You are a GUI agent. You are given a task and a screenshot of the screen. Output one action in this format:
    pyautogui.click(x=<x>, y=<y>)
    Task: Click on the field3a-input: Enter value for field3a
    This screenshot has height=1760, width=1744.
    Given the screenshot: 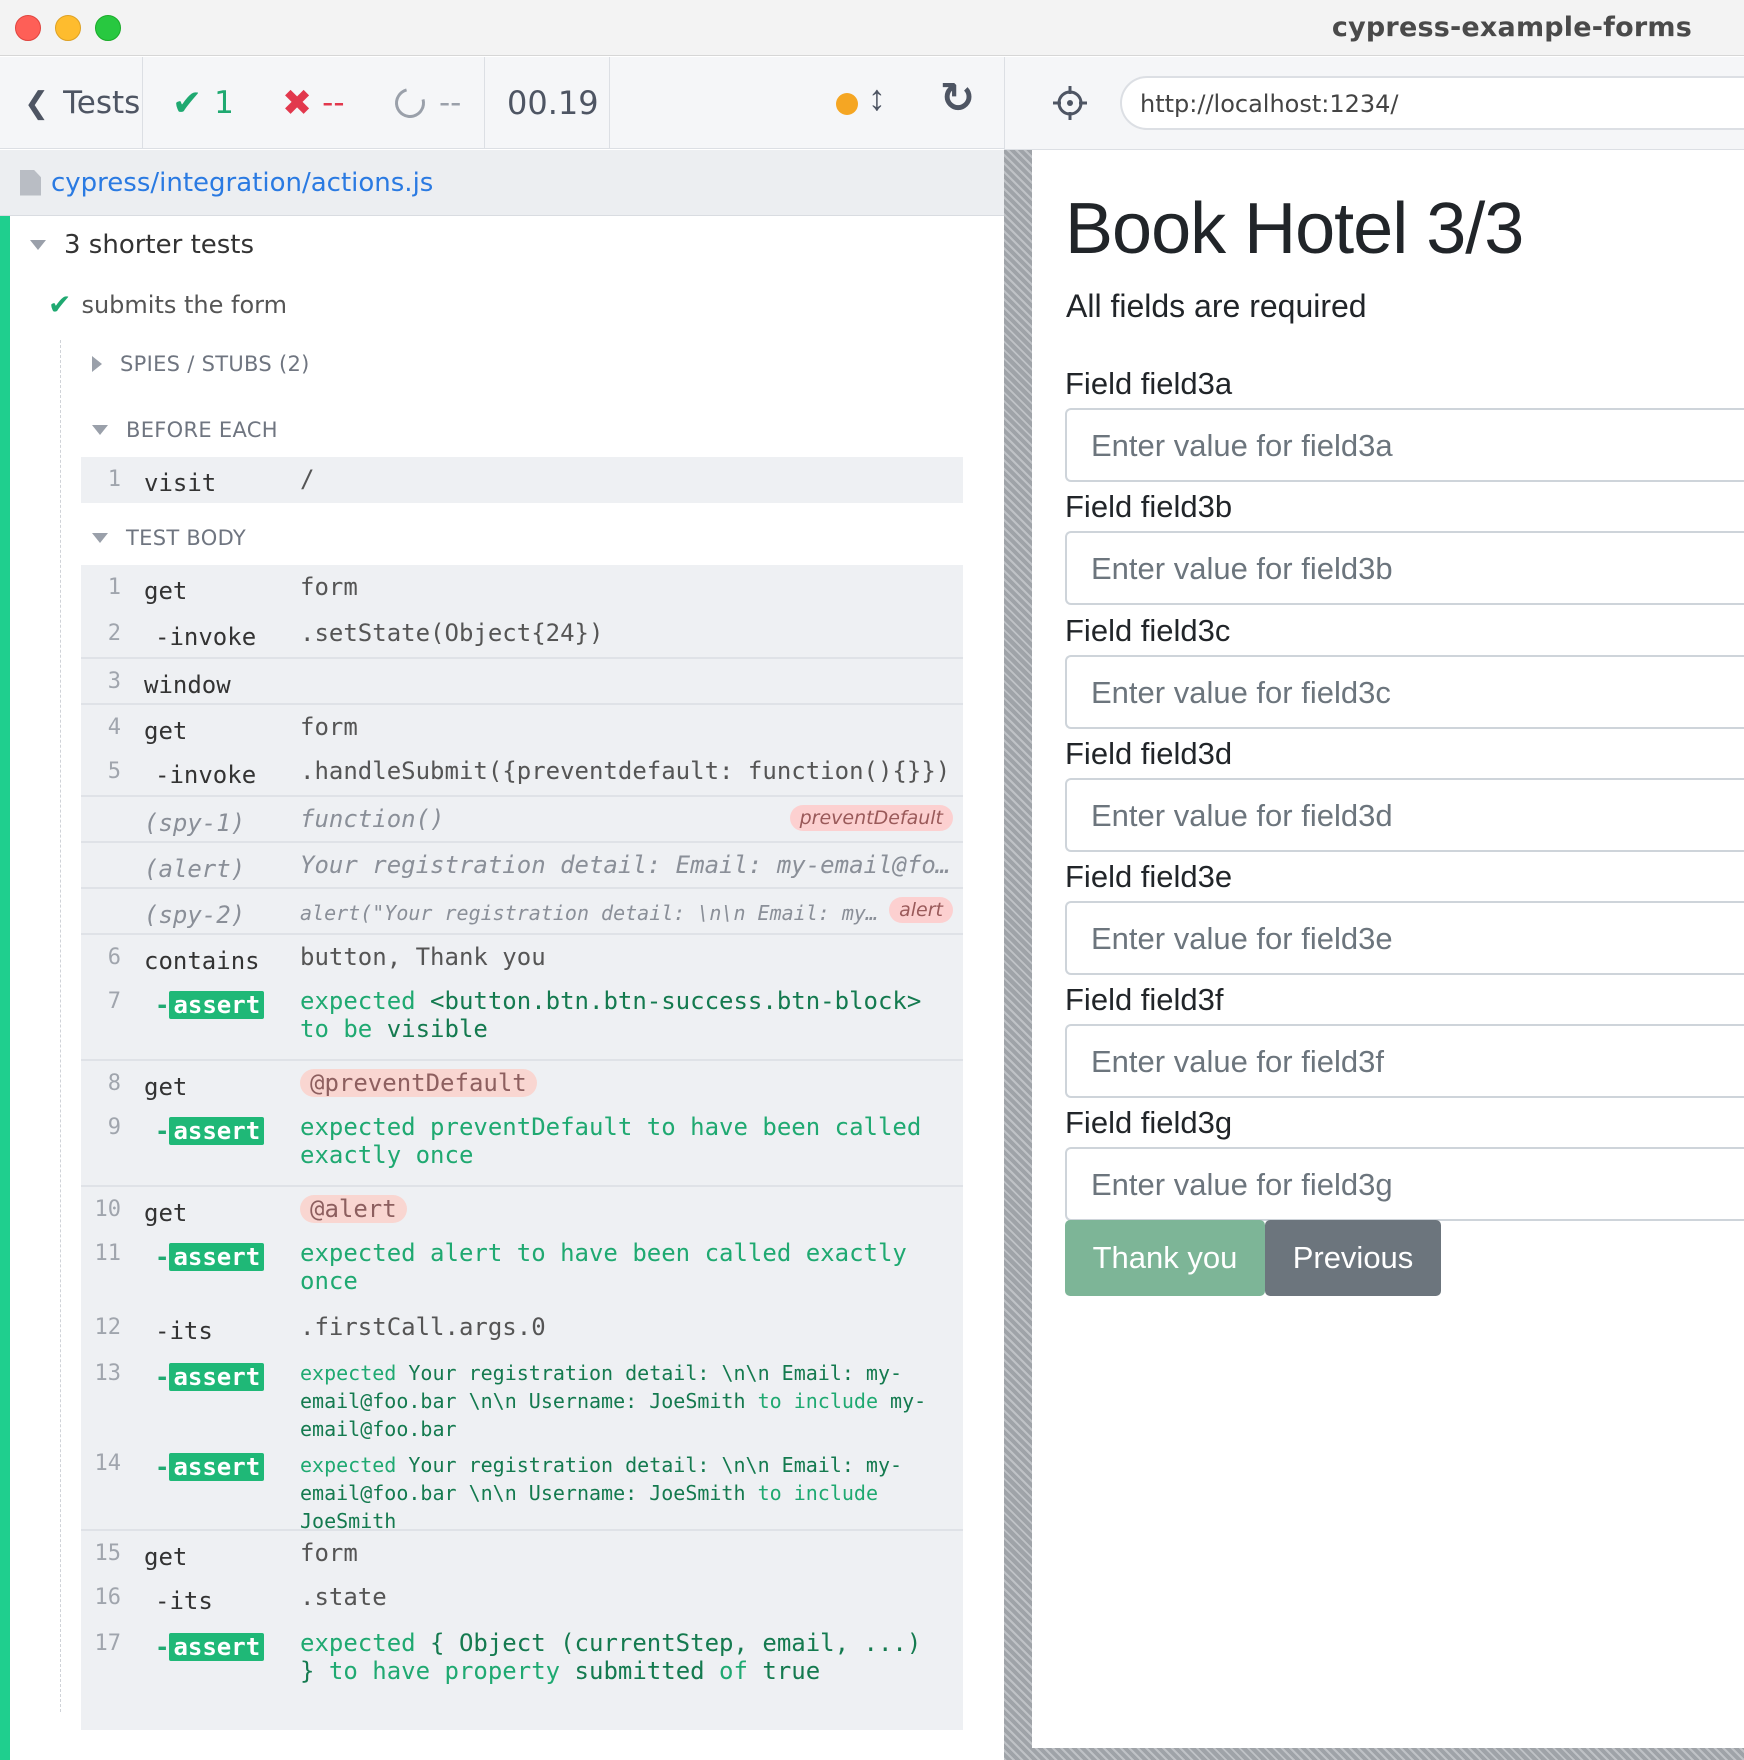 What is the action you would take?
    pyautogui.click(x=1404, y=445)
    